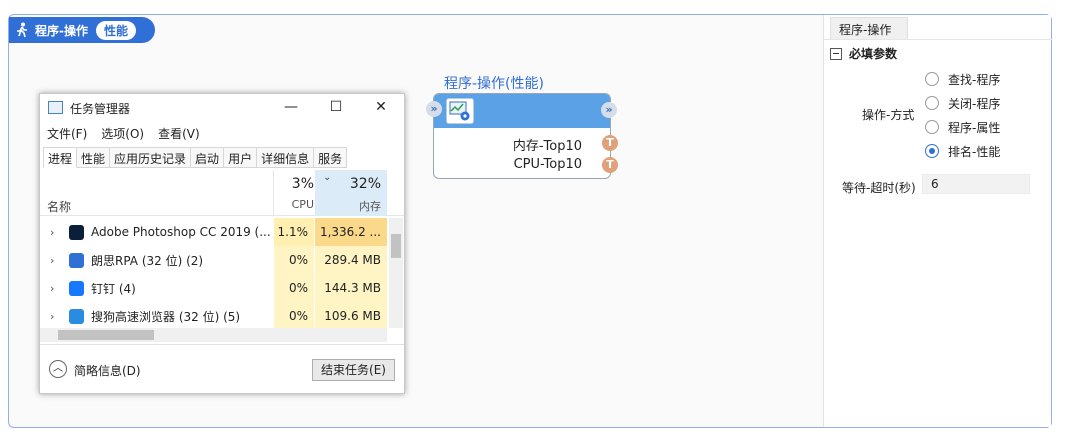 The height and width of the screenshot is (438, 1066). I want to click on process-cpu: 1.1%, so click(294, 232).